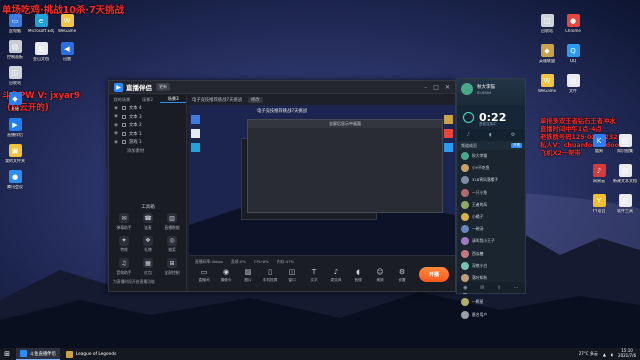 Image resolution: width=640 pixels, height=360 pixels. Describe the element at coordinates (41, 52) in the screenshot. I see `desktop-icon: ▤ 金山文档` at that location.